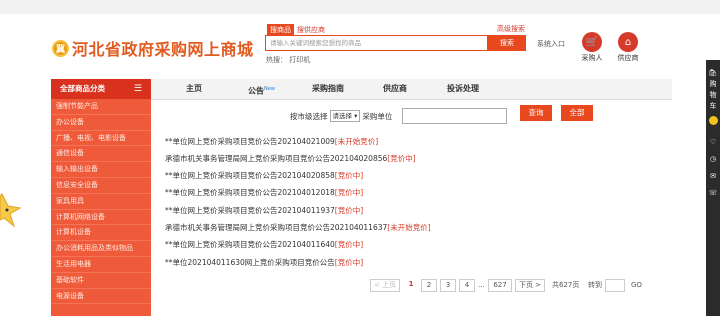 The image size is (720, 316). What do you see at coordinates (194, 89) in the screenshot?
I see `nav-home: 主页` at bounding box center [194, 89].